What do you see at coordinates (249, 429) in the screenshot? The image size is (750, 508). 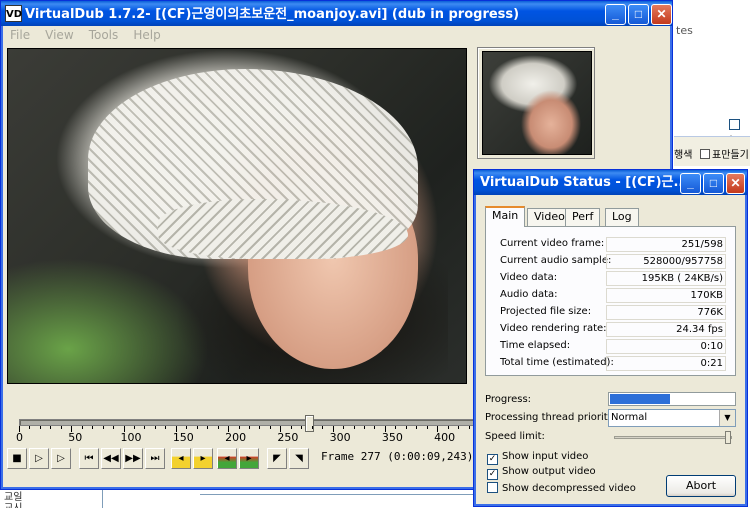 I see `timeline-ticks` at bounding box center [249, 429].